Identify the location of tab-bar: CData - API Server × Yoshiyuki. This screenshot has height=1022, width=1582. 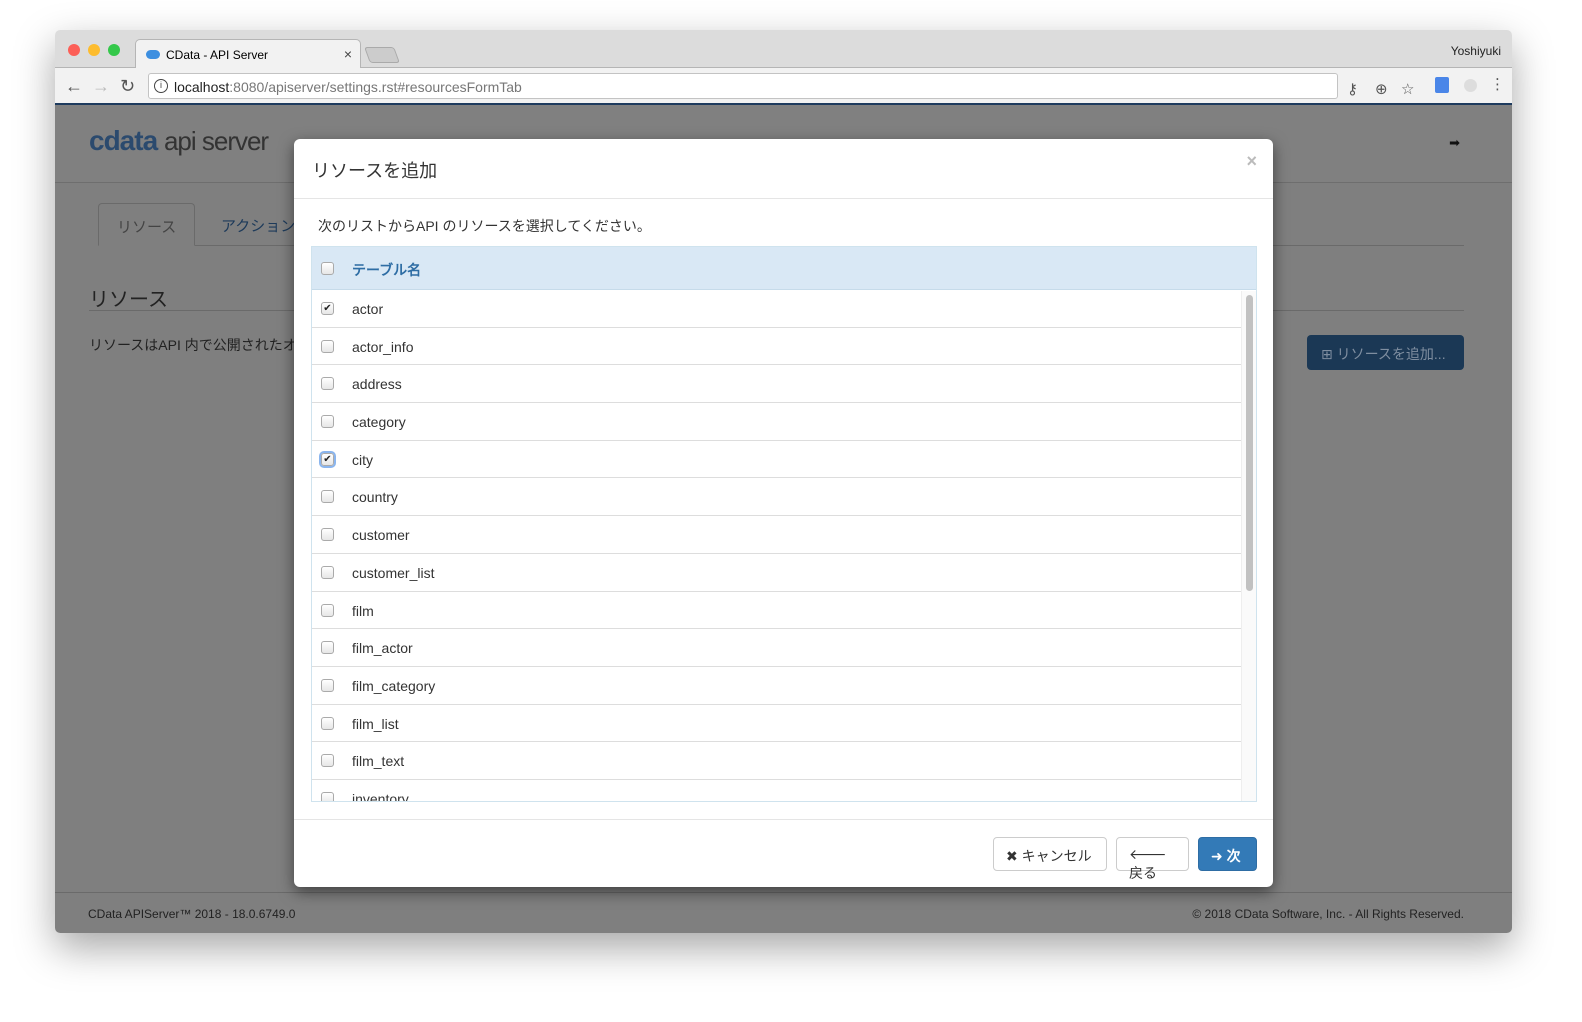
(783, 49).